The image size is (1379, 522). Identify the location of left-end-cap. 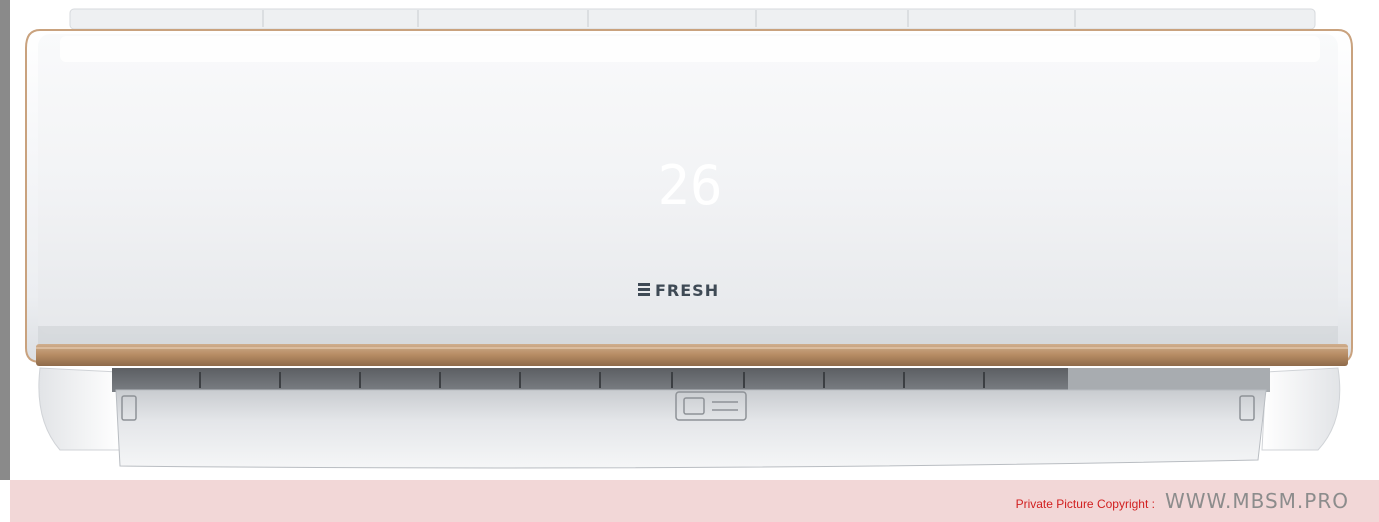
(79, 409).